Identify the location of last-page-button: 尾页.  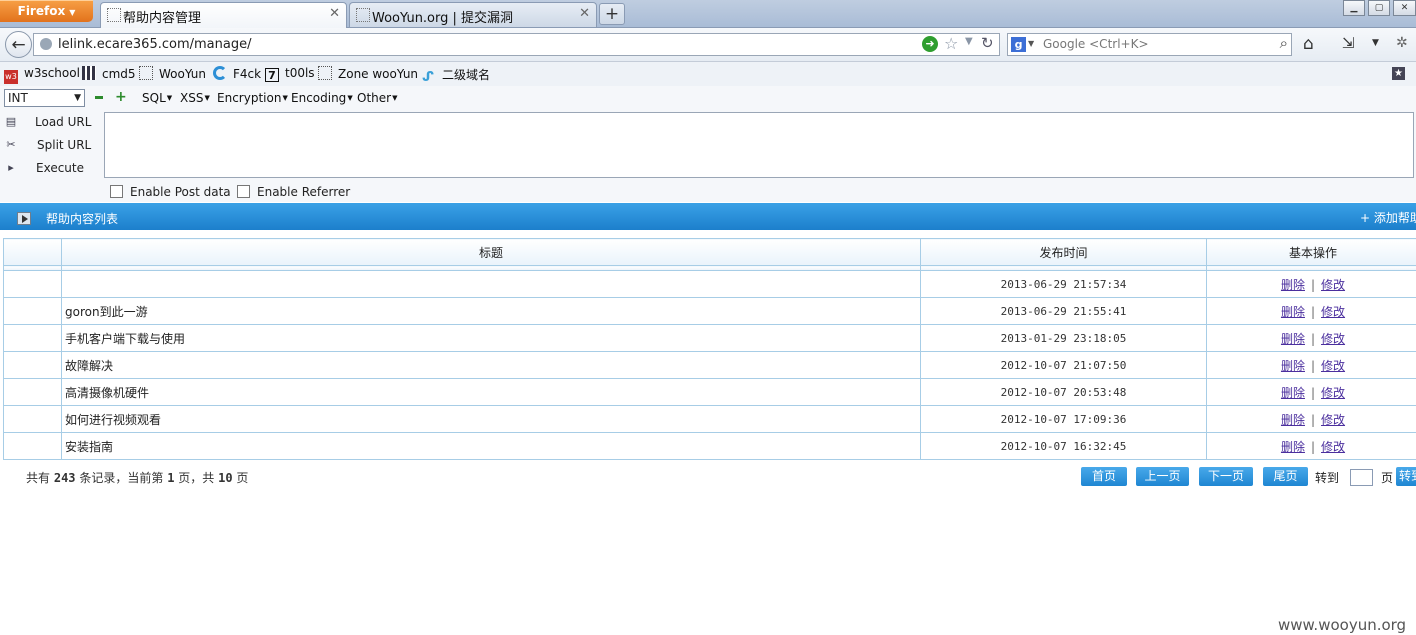
(1285, 476).